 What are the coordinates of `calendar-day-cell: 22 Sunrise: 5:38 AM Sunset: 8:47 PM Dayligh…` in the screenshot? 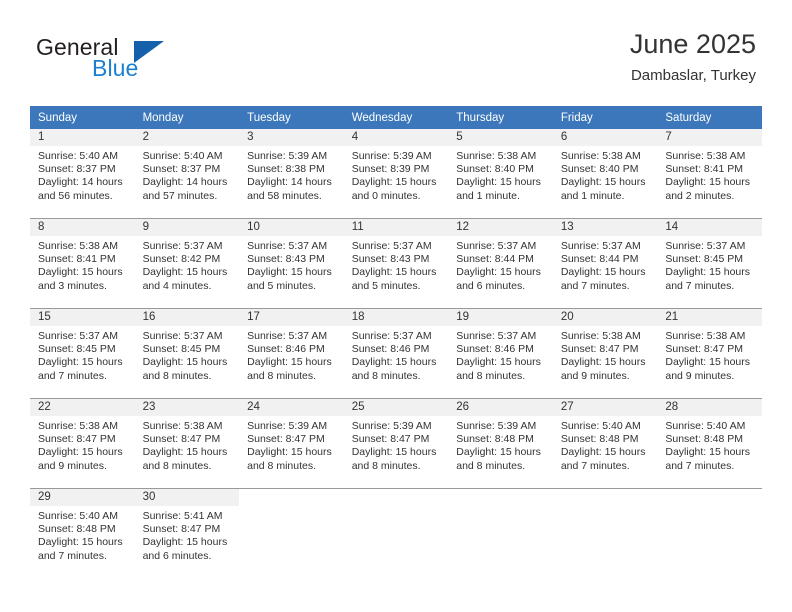 It's located at (82, 440).